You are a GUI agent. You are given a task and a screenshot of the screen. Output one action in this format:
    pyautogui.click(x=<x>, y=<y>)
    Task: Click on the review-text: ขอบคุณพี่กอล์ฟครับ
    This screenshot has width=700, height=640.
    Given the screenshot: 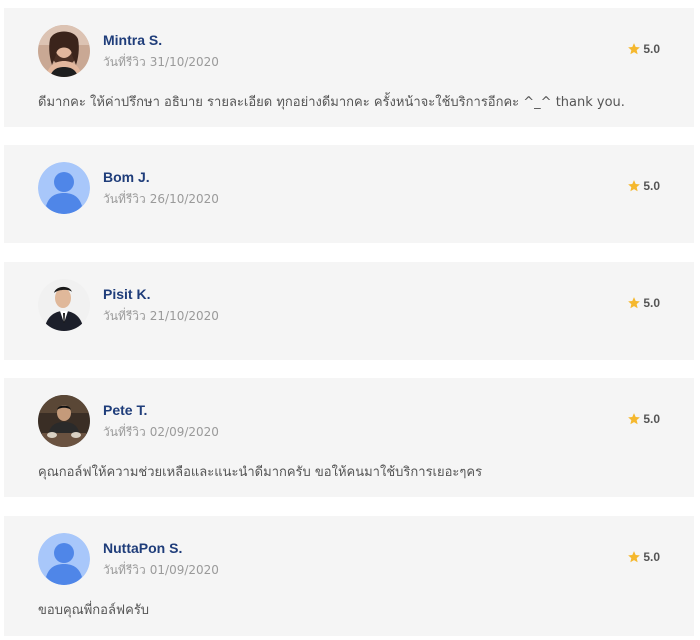 What is the action you would take?
    pyautogui.click(x=94, y=610)
    